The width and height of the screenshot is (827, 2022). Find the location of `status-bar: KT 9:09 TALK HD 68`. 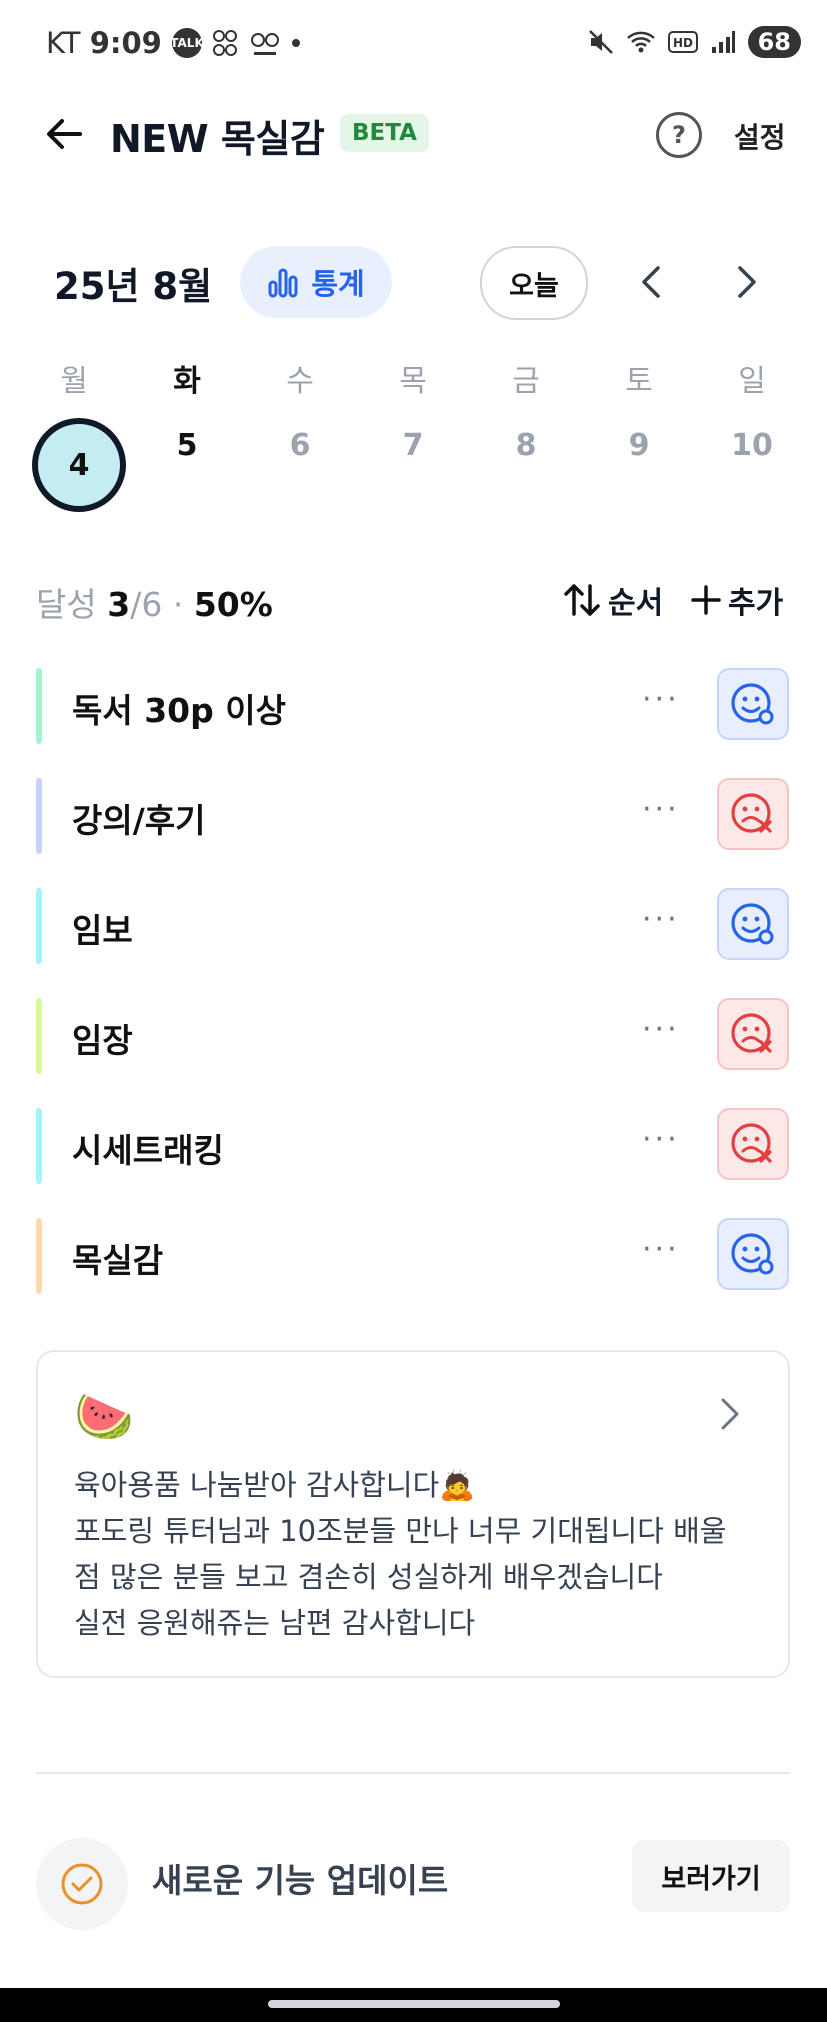

status-bar: KT 9:09 TALK HD 68 is located at coordinates (413, 45).